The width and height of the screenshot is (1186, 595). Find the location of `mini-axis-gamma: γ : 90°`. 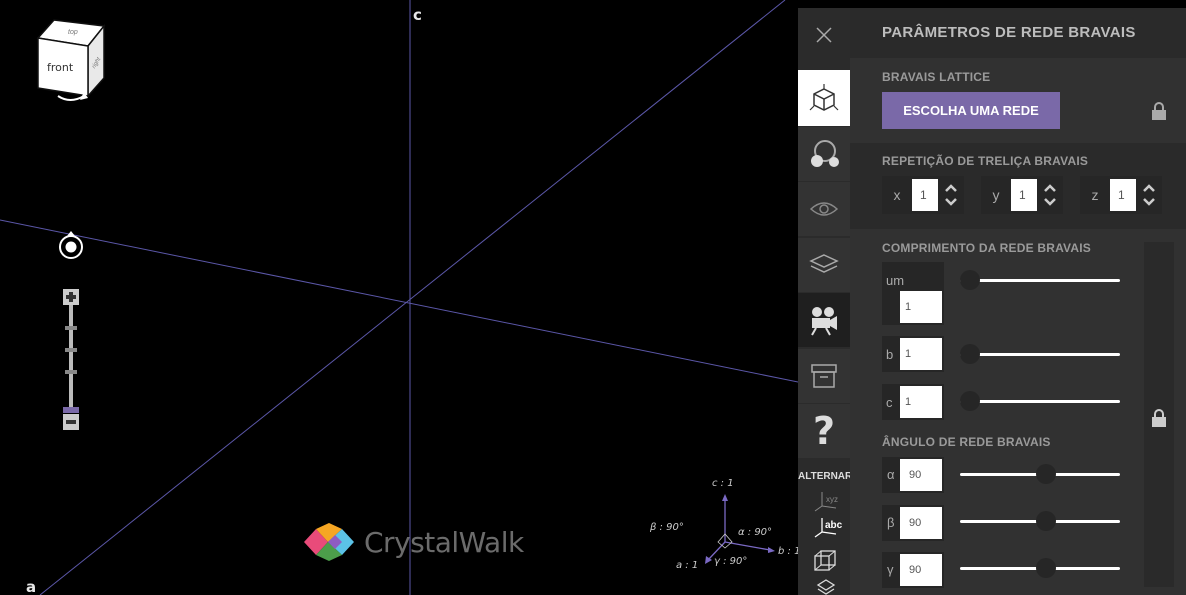

mini-axis-gamma: γ : 90° is located at coordinates (731, 561).